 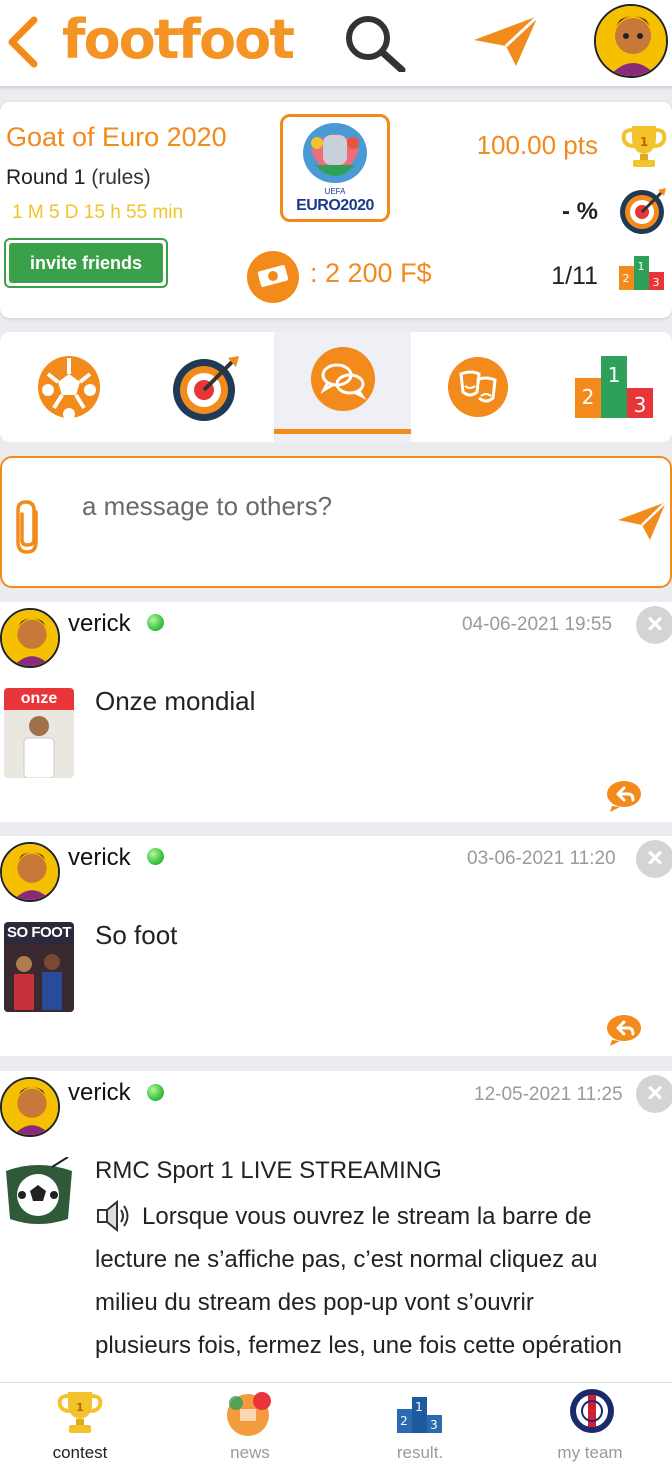 What do you see at coordinates (335, 191) in the screenshot?
I see `uefa-label: UEFA` at bounding box center [335, 191].